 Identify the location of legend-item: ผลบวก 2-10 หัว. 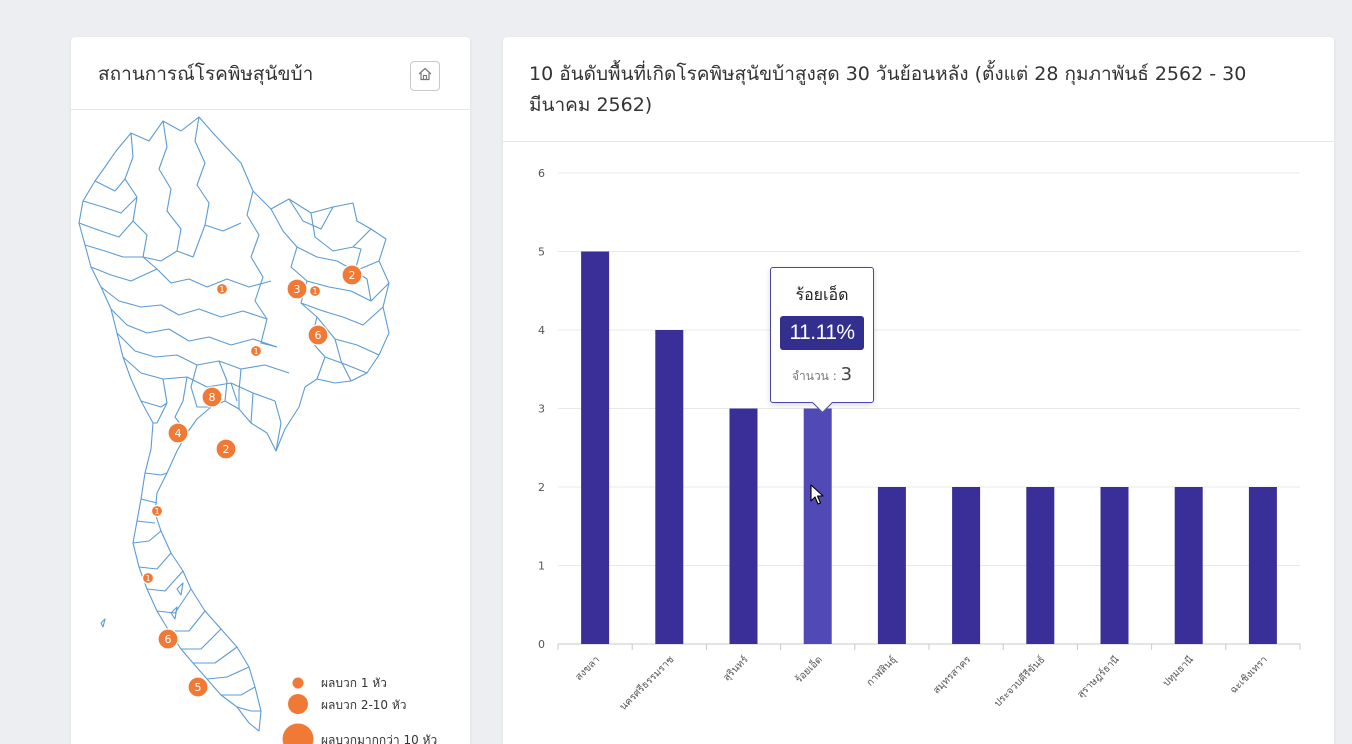
(347, 704).